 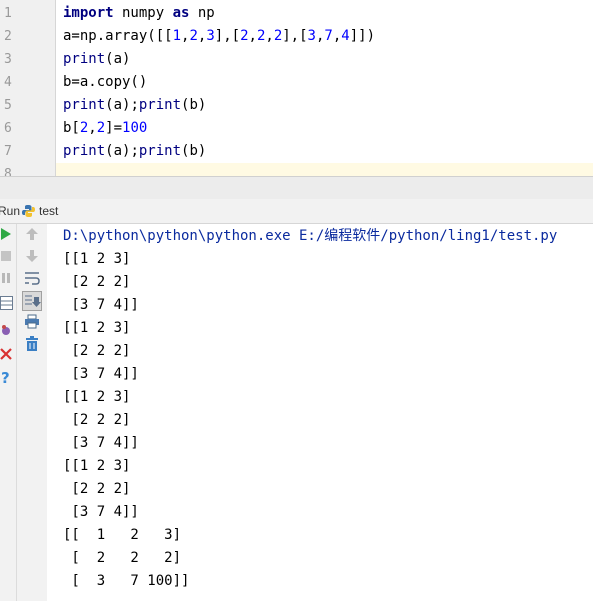 What do you see at coordinates (88, 13) in the screenshot?
I see `code-keyword: import` at bounding box center [88, 13].